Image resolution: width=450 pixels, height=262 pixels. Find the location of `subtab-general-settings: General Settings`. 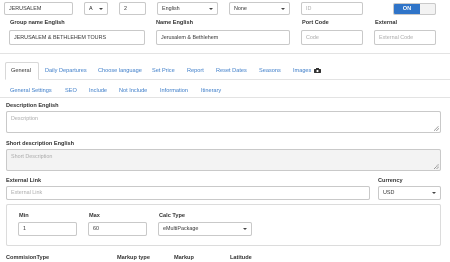

subtab-general-settings: General Settings is located at coordinates (31, 91).